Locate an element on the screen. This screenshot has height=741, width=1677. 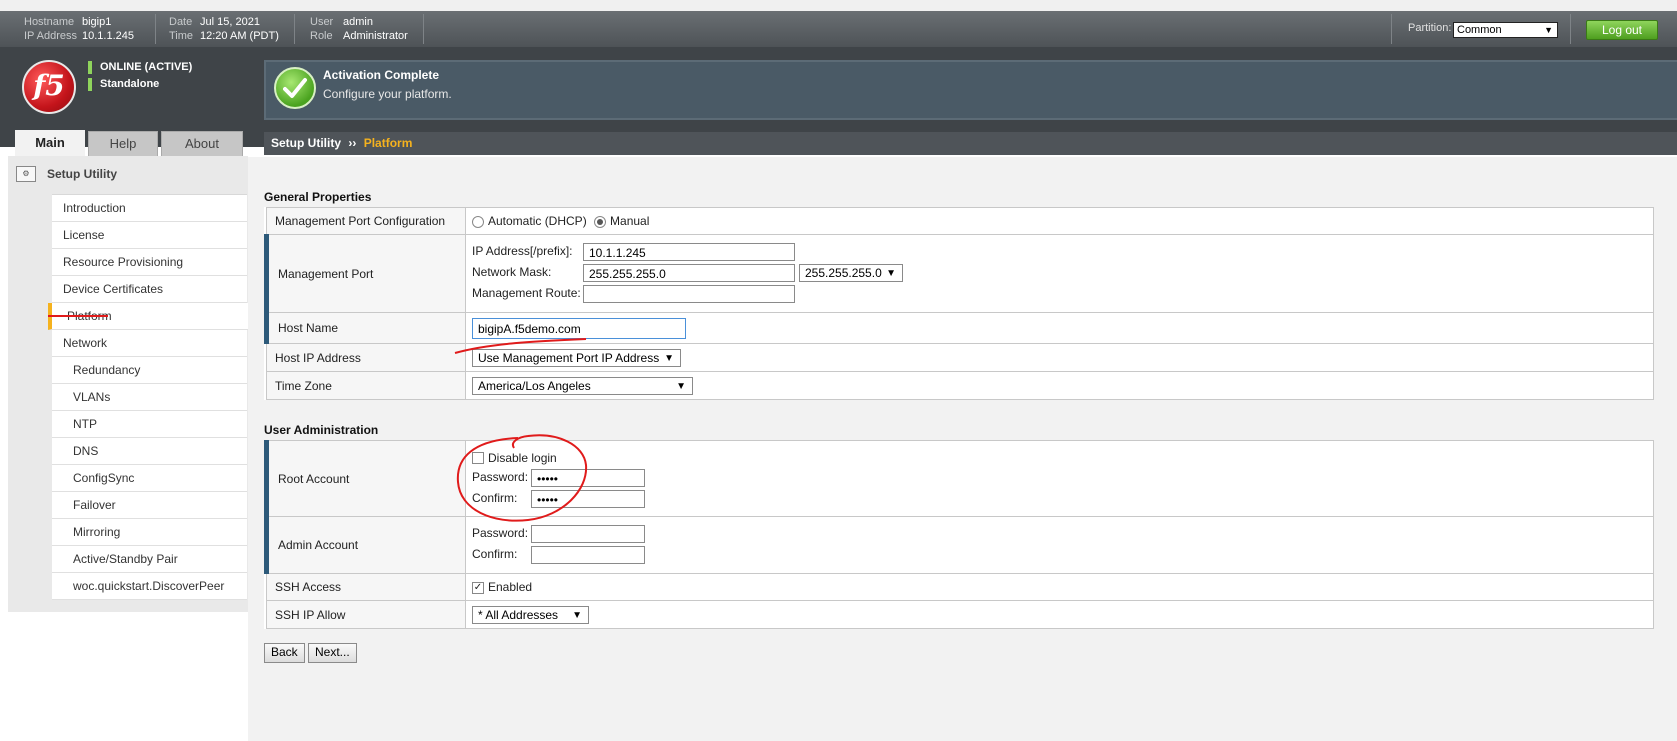
netmask-select: 255.255.255.0 ▼ is located at coordinates (851, 273).